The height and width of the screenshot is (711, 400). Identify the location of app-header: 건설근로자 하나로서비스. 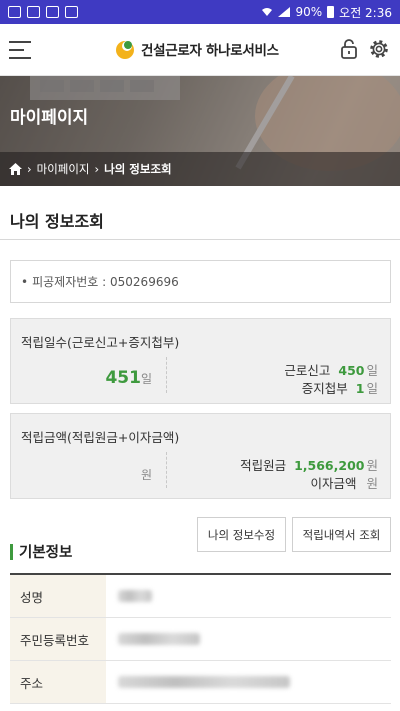
(200, 50).